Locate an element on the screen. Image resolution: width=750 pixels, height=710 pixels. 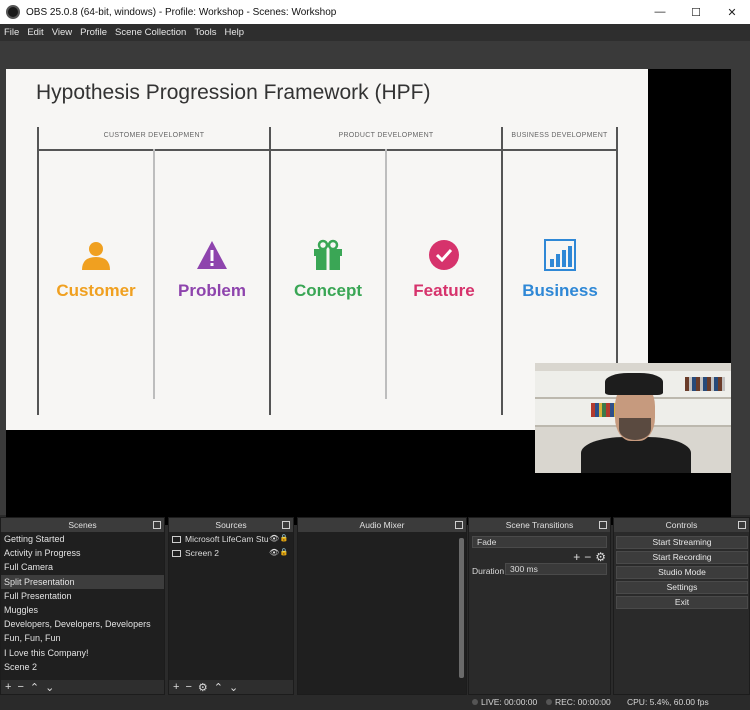
maximize-button: ☐ is located at coordinates (696, 12).